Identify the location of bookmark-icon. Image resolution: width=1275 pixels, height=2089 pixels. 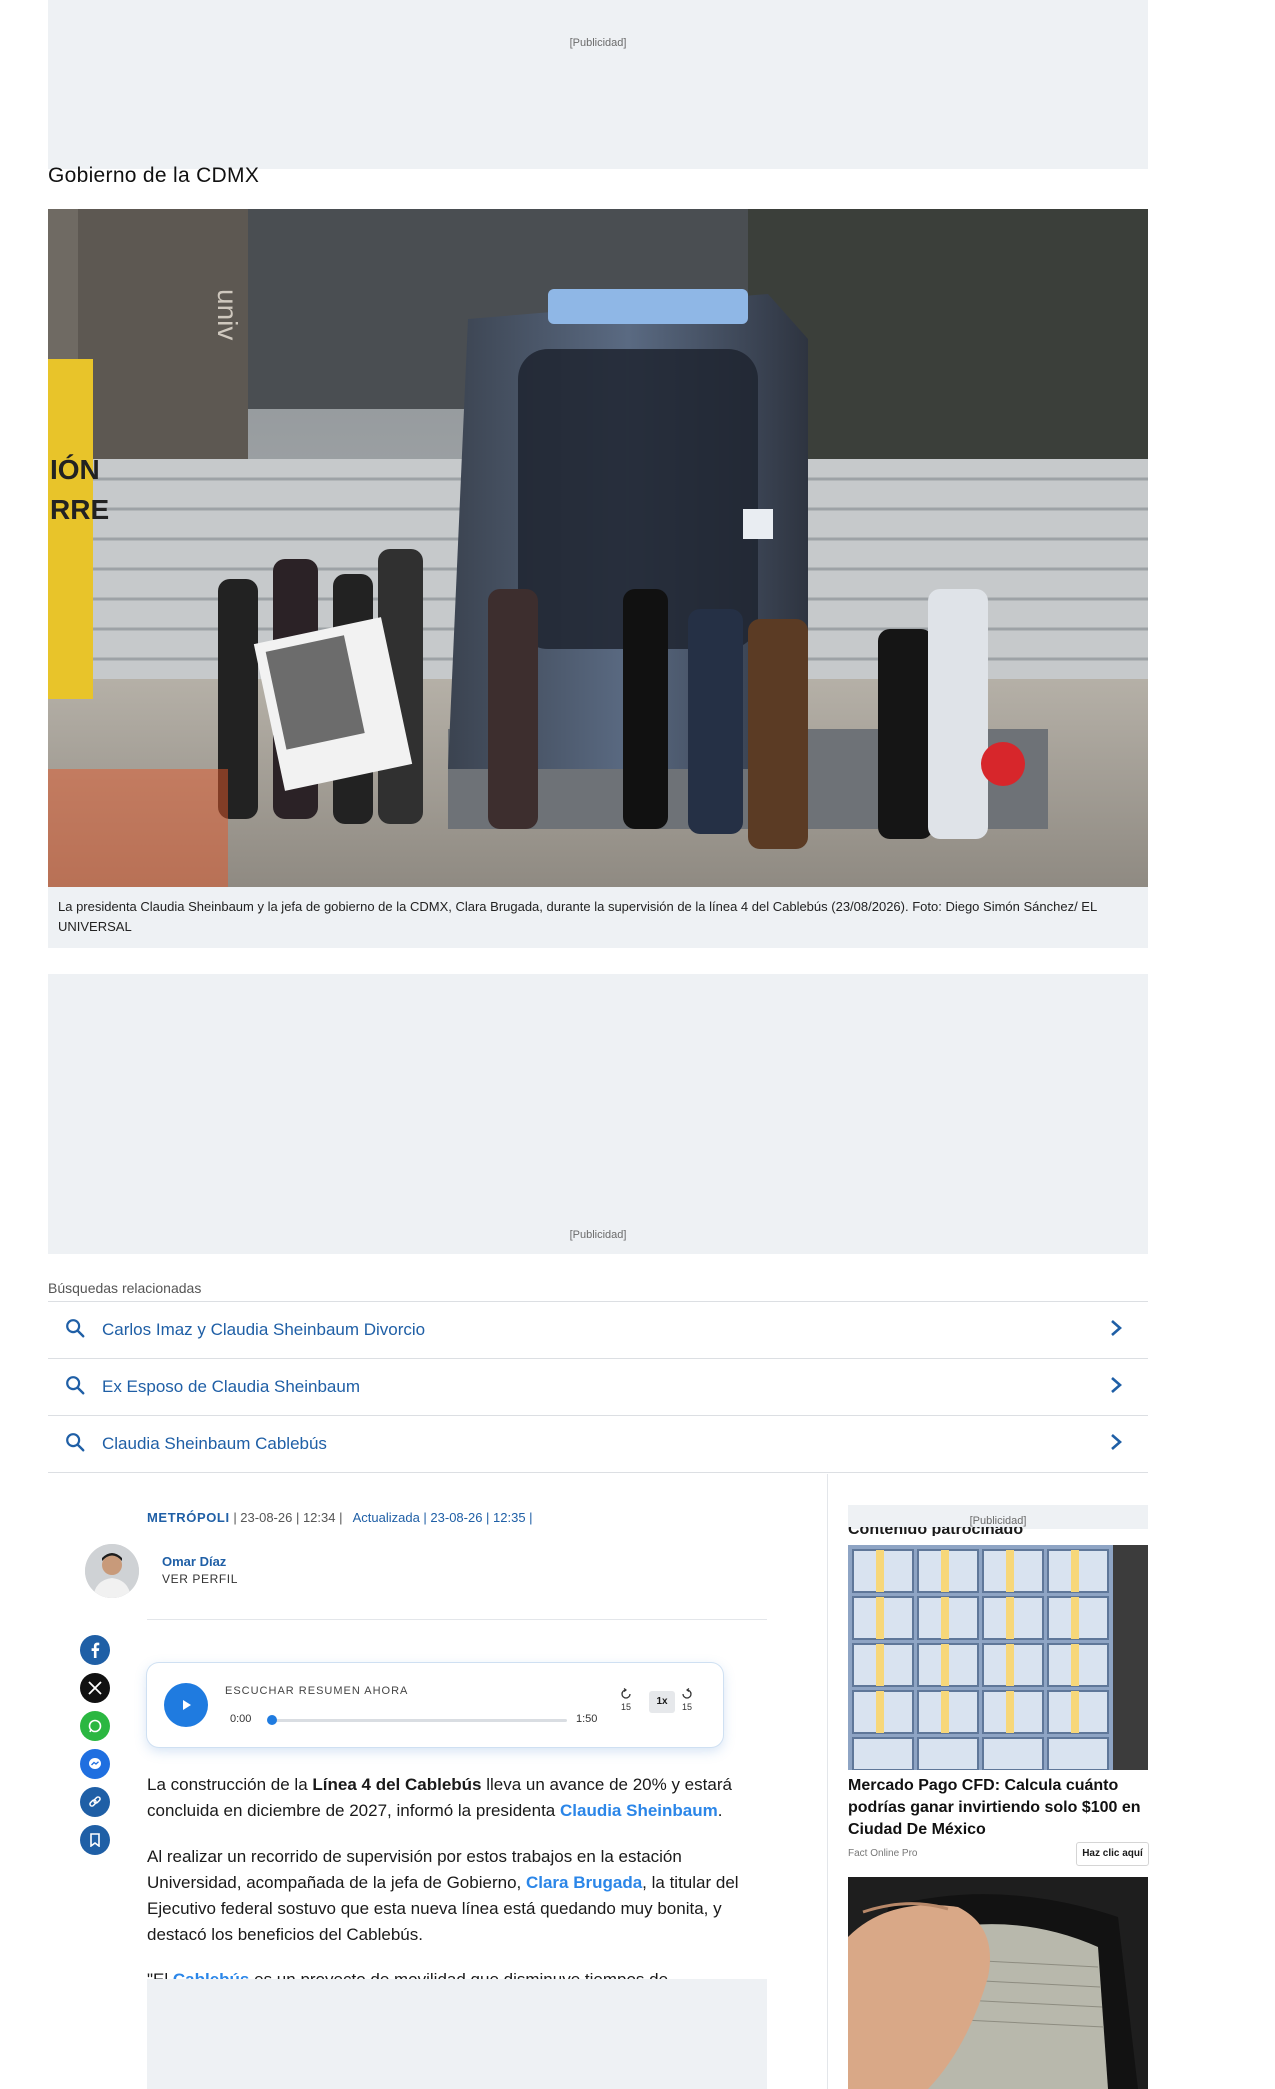
(95, 1840).